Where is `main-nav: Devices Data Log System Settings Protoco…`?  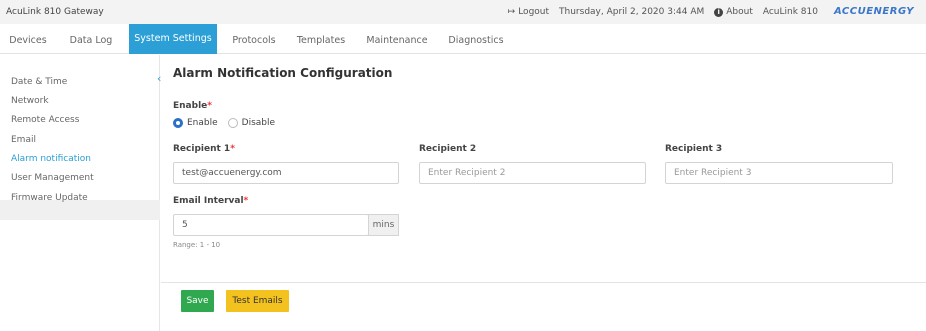 main-nav: Devices Data Log System Settings Protoco… is located at coordinates (463, 39).